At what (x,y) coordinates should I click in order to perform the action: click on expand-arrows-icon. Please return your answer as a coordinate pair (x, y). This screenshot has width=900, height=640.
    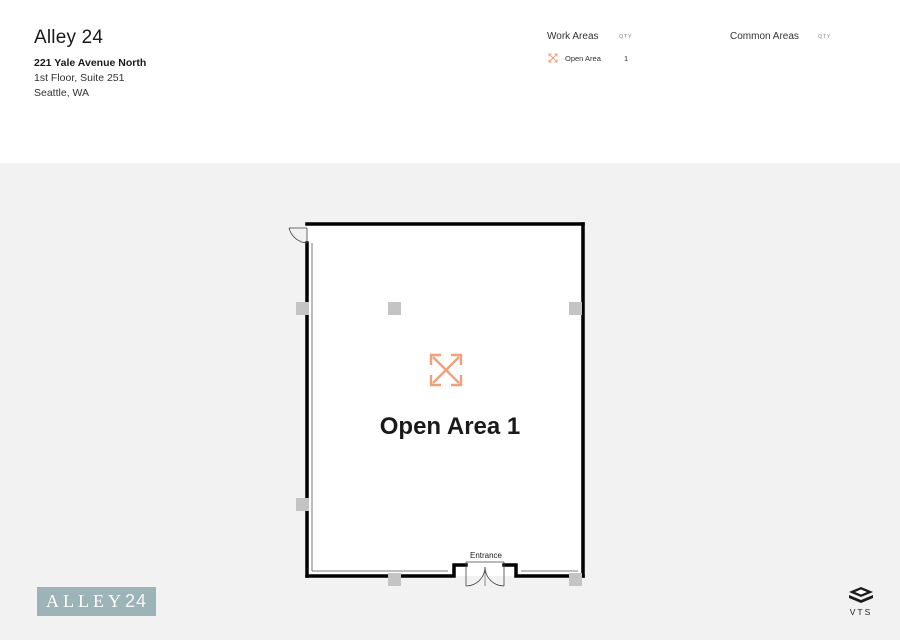
    Looking at the image, I should click on (553, 58).